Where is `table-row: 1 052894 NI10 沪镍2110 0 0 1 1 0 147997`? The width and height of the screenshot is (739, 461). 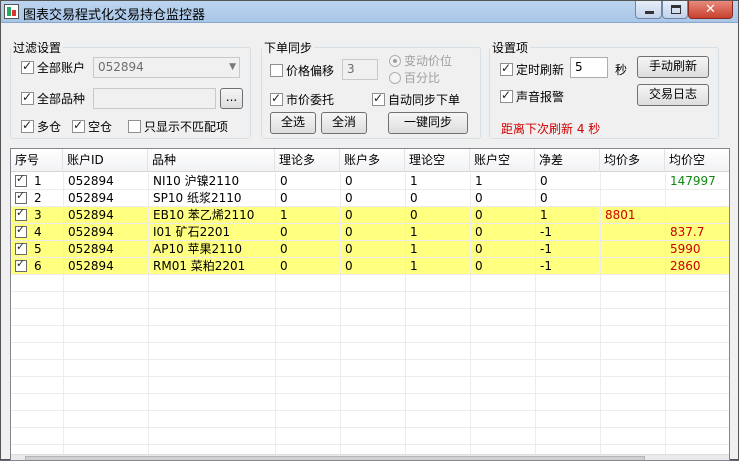 table-row: 1 052894 NI10 沪镍2110 0 0 1 1 0 147997 is located at coordinates (370, 181).